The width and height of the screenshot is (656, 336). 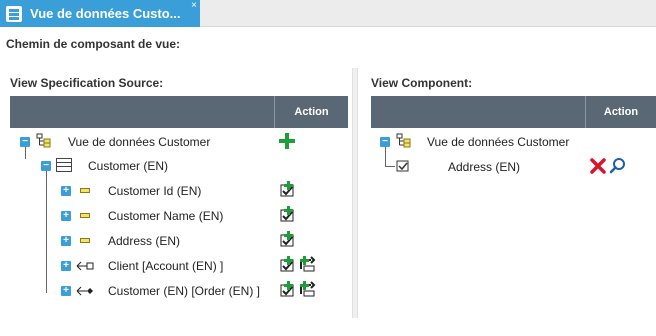 I want to click on tree-label: Customer (EN) [Order (EN) ], so click(x=184, y=291).